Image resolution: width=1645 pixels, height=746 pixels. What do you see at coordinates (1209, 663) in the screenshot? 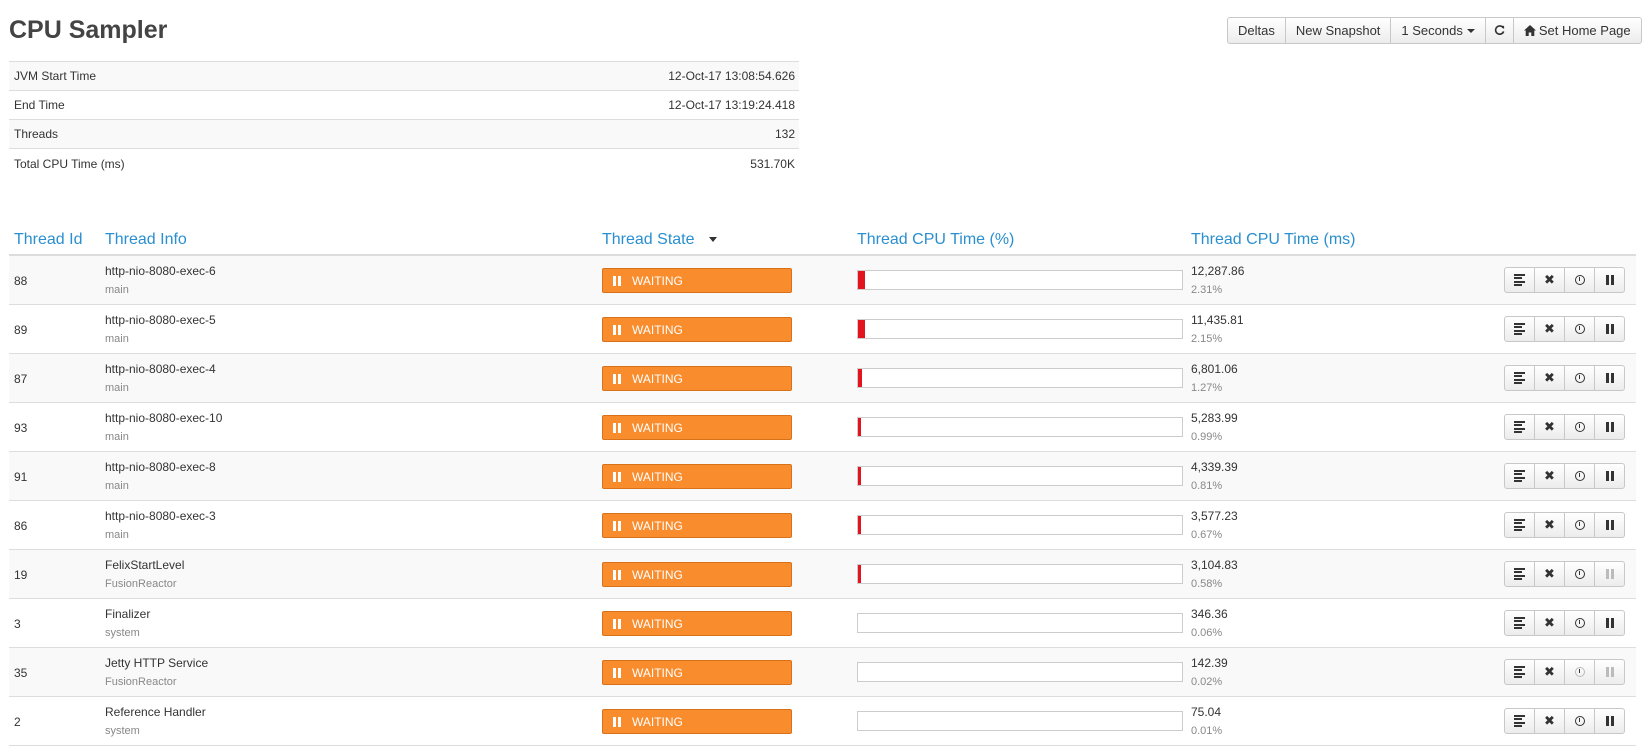
I see `thread-cpu-ms: 142.39` at bounding box center [1209, 663].